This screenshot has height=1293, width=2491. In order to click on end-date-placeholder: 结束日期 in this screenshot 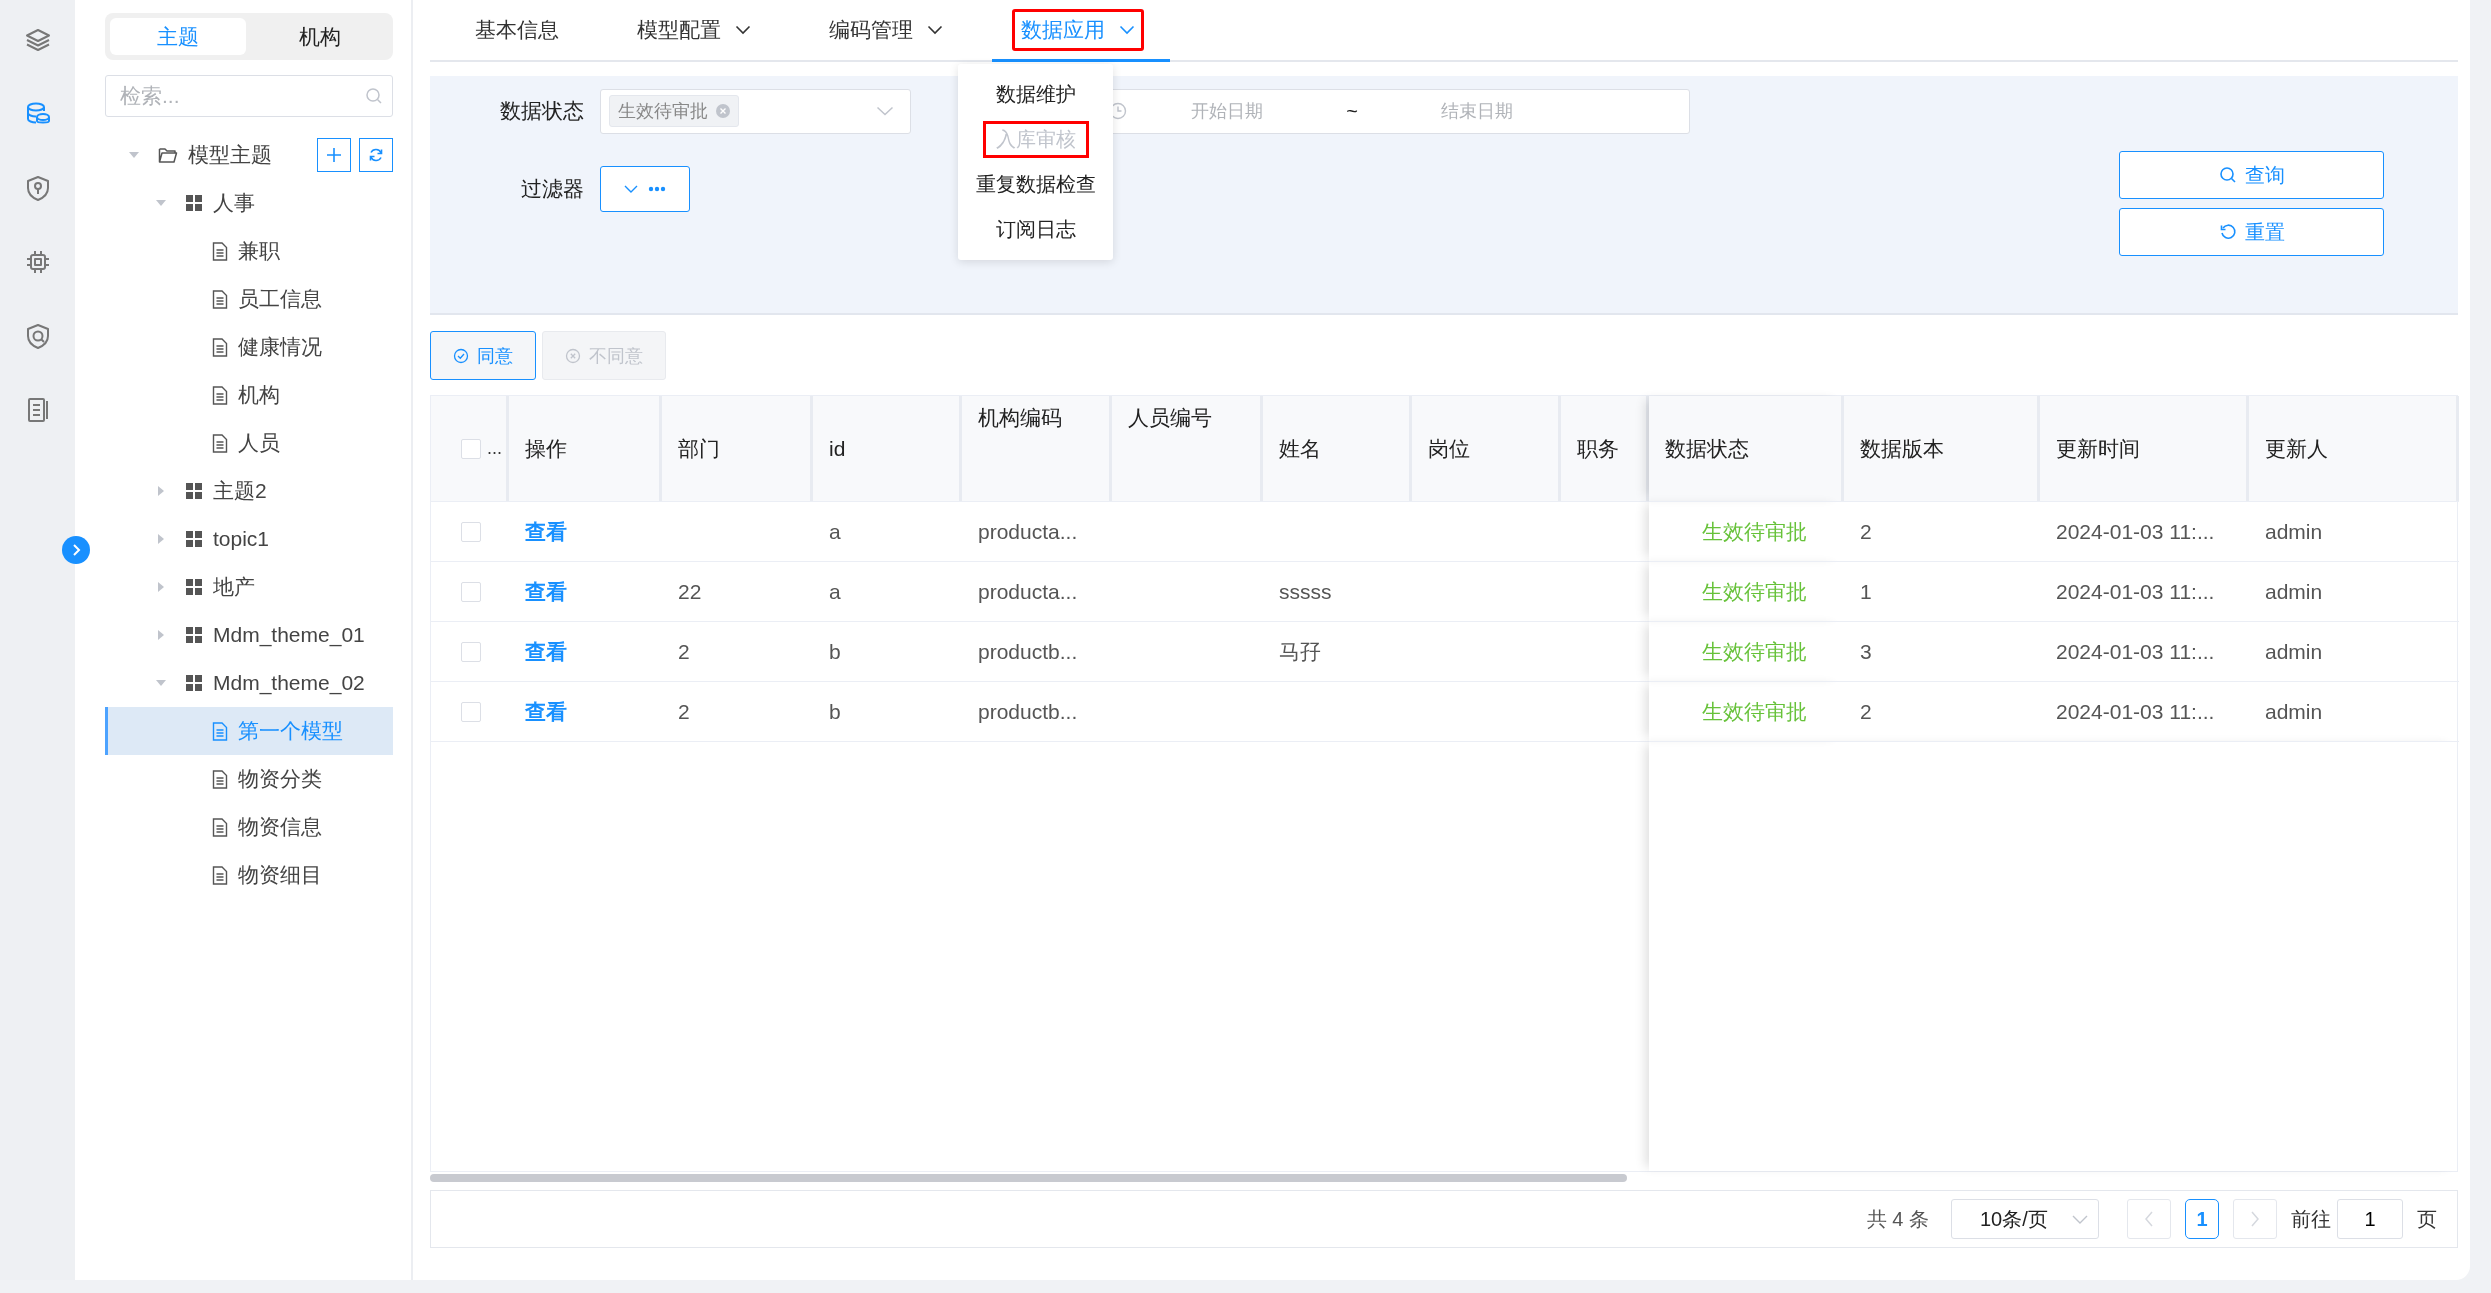, I will do `click(1477, 111)`.